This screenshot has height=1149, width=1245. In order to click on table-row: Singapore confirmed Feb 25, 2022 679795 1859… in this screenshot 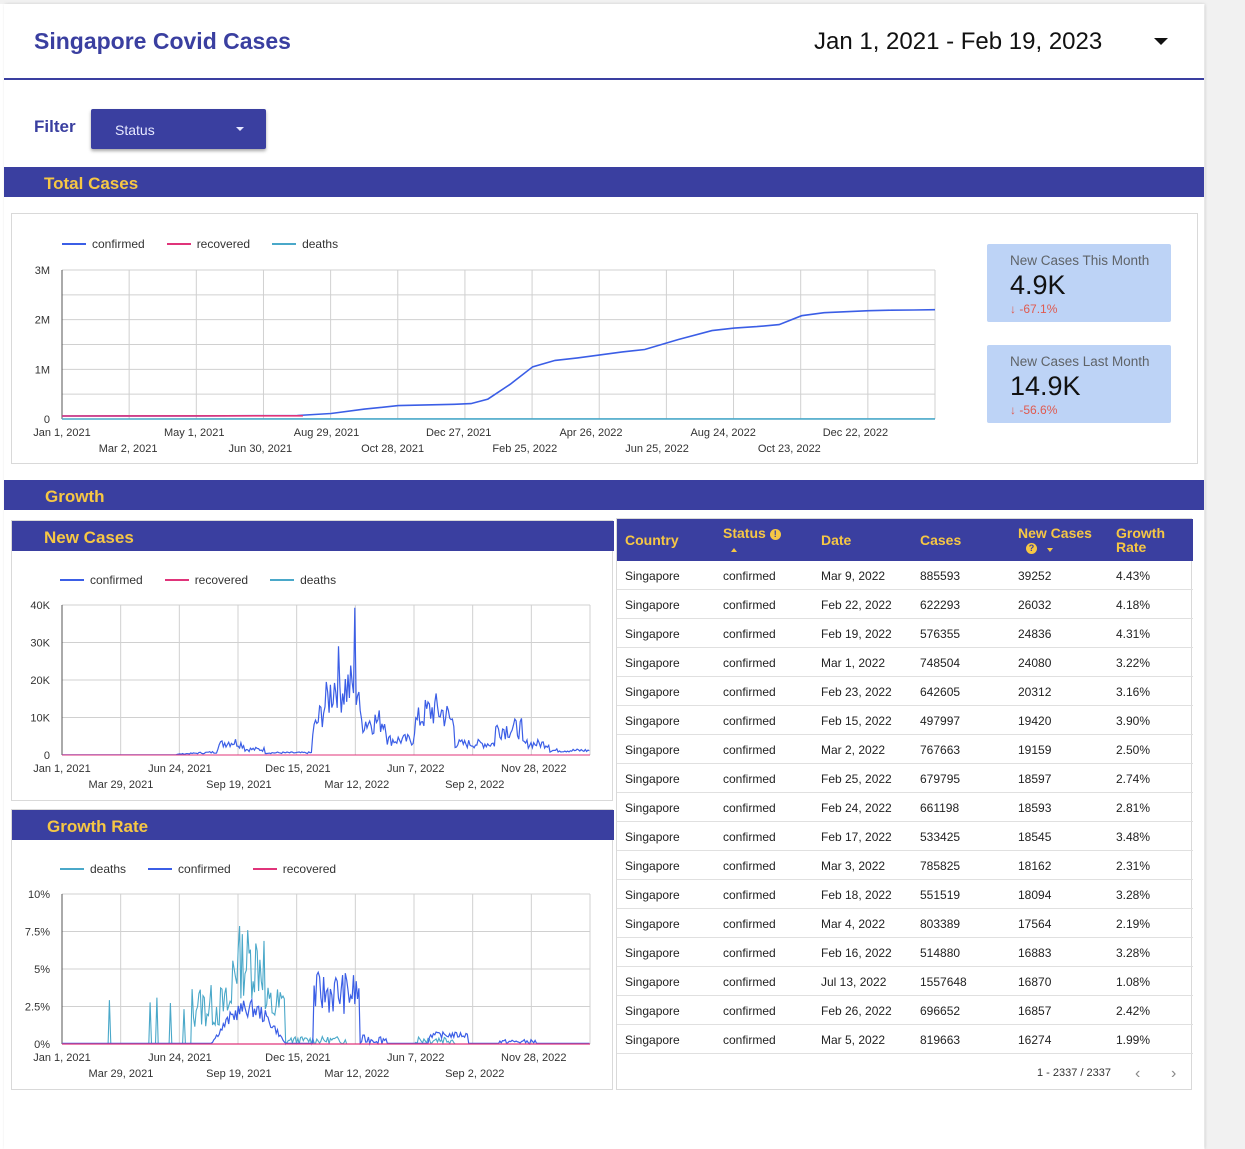, I will do `click(905, 778)`.